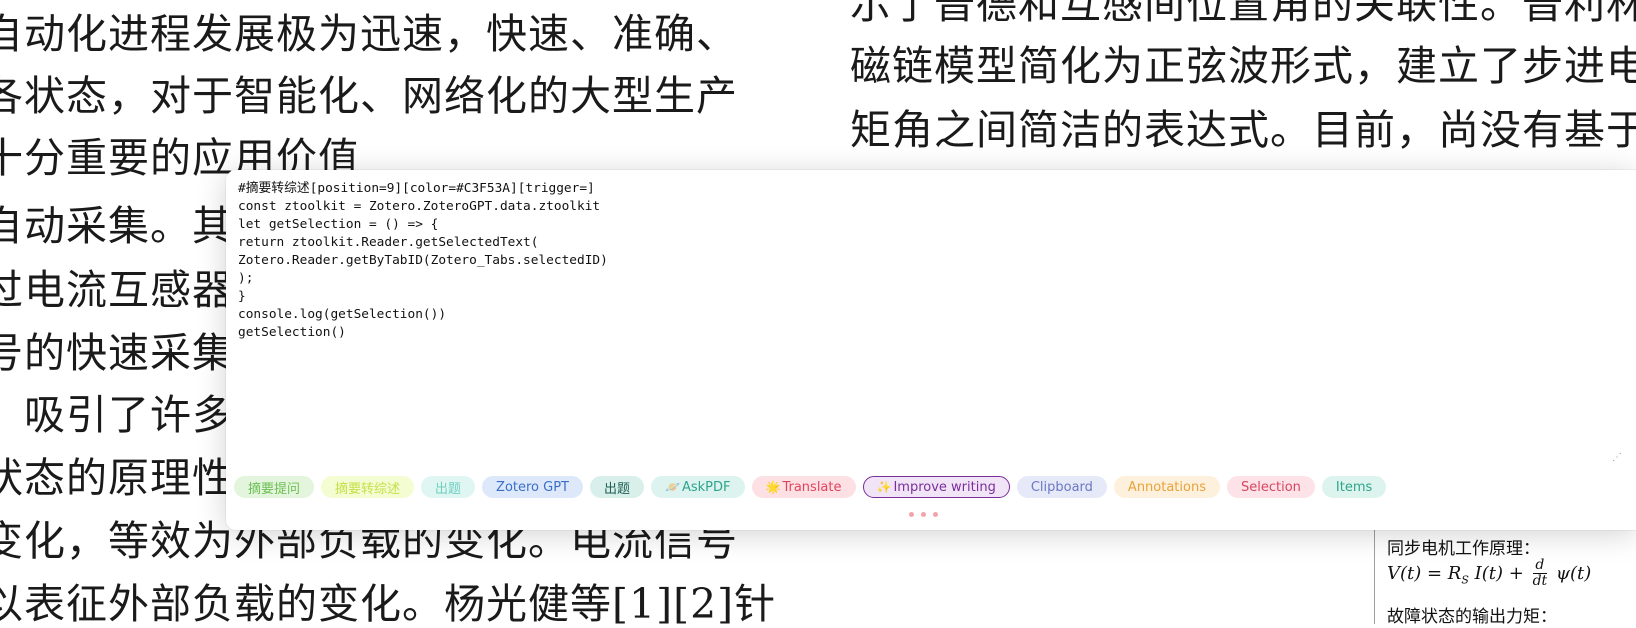 The height and width of the screenshot is (628, 1636). What do you see at coordinates (117, 226) in the screenshot?
I see `doc-line: 自动采集。其` at bounding box center [117, 226].